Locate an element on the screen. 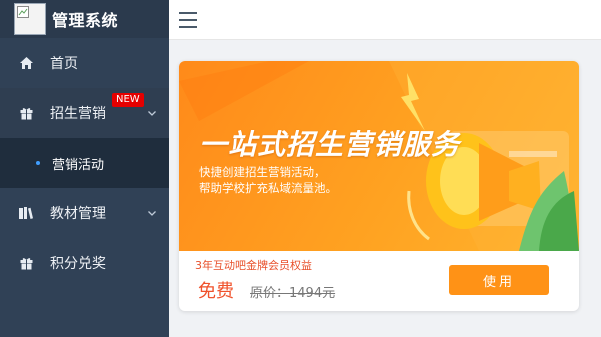 The height and width of the screenshot is (337, 601). active-dot-icon is located at coordinates (38, 163).